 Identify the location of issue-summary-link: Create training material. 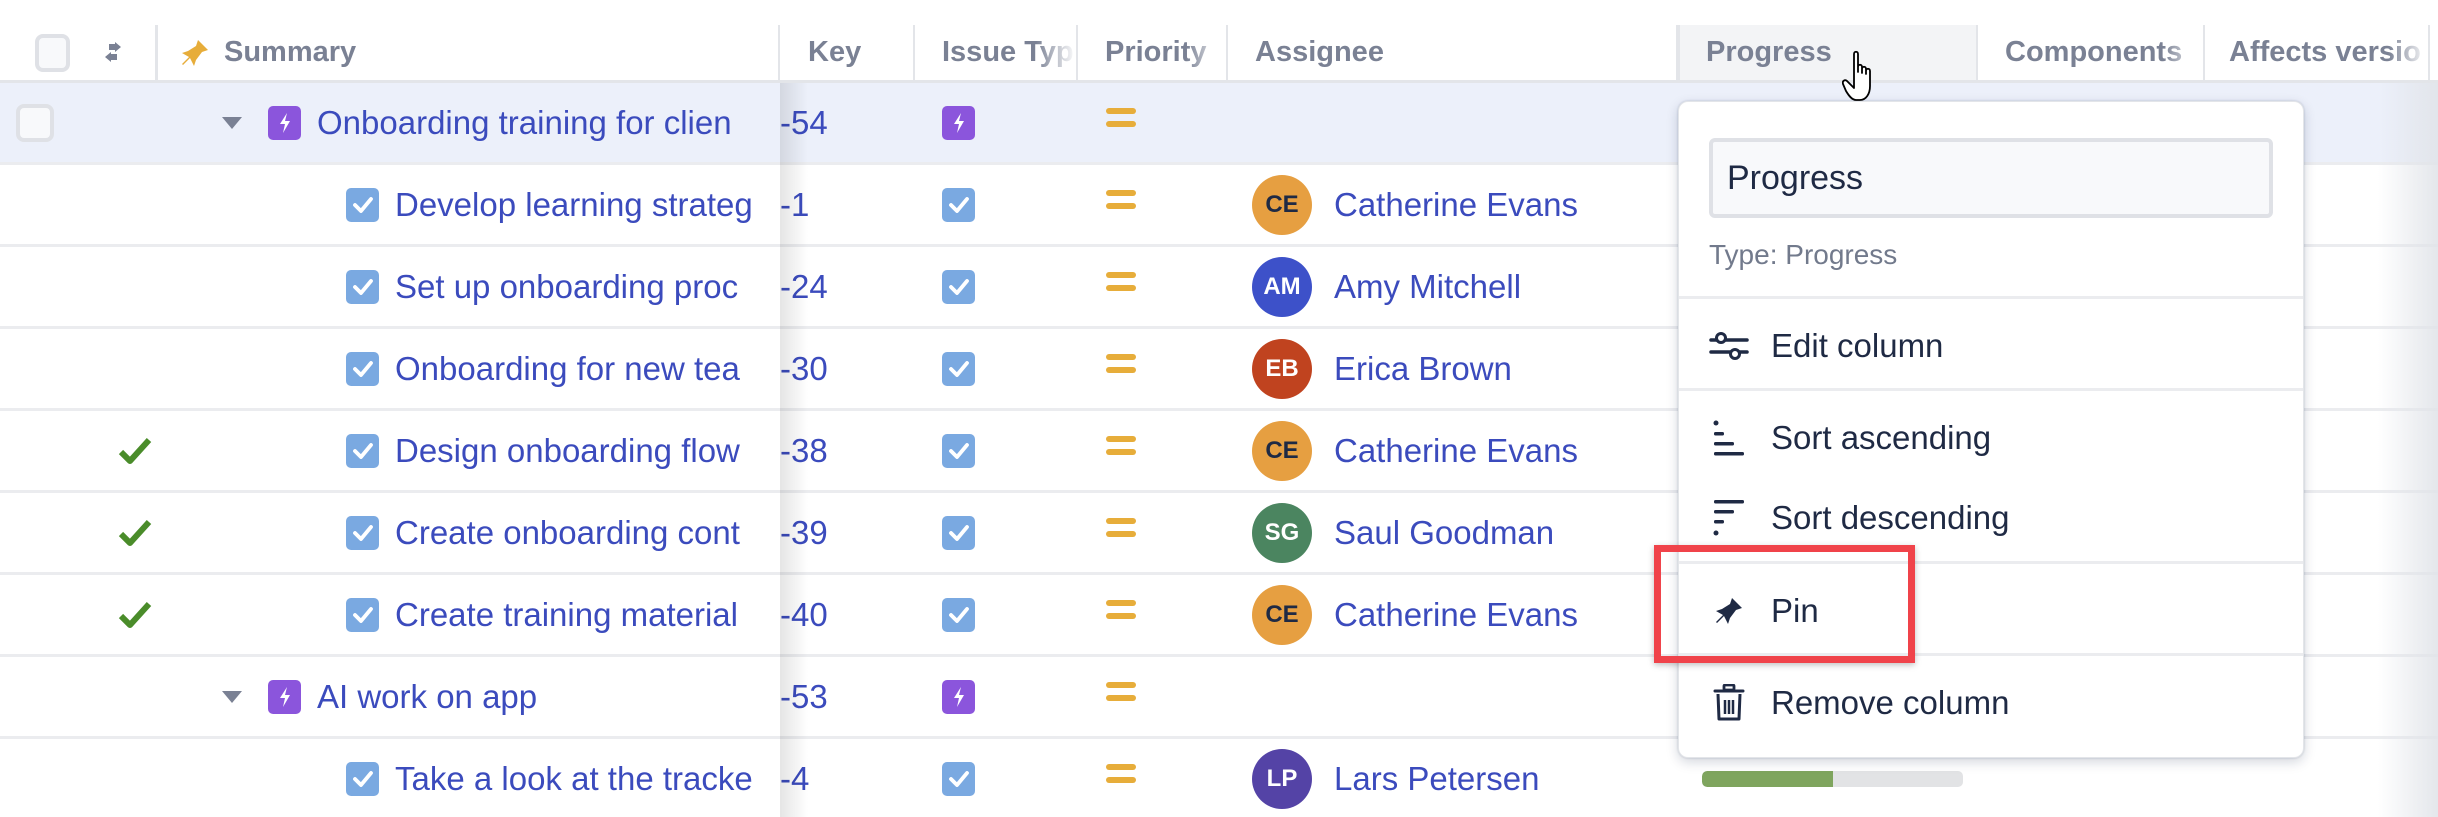
(566, 615).